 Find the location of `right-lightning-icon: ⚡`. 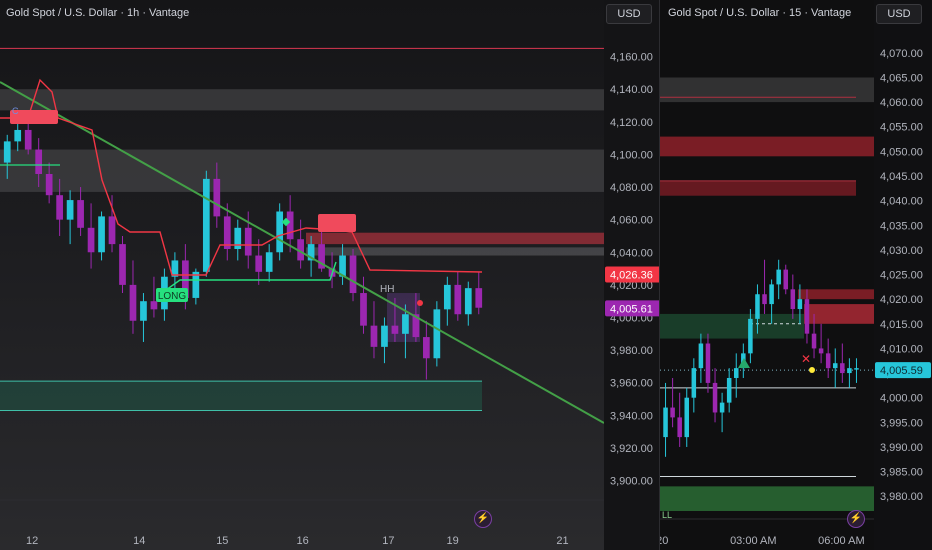

right-lightning-icon: ⚡ is located at coordinates (856, 519).